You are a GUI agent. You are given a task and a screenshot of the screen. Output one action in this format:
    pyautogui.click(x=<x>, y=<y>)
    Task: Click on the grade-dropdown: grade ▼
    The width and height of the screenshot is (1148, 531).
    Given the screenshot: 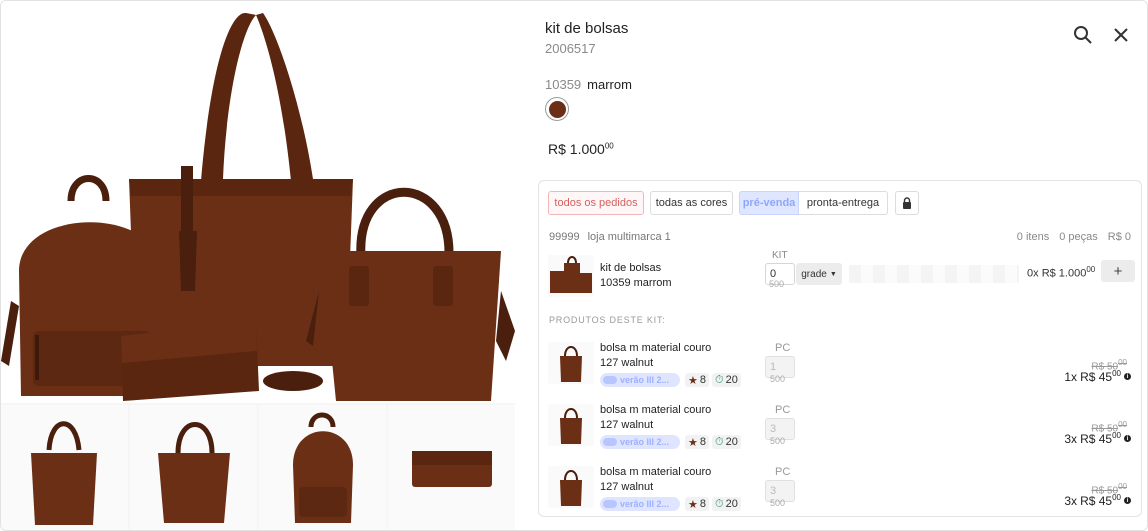 What is the action you would take?
    pyautogui.click(x=819, y=274)
    